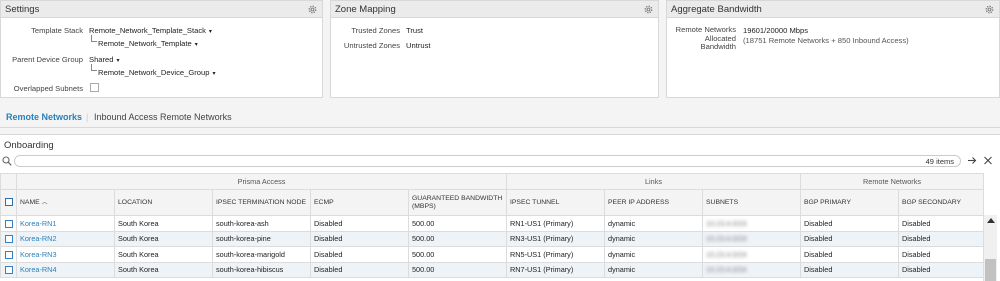 Image resolution: width=1000 pixels, height=281 pixels. What do you see at coordinates (988, 160) in the screenshot?
I see `close-icon` at bounding box center [988, 160].